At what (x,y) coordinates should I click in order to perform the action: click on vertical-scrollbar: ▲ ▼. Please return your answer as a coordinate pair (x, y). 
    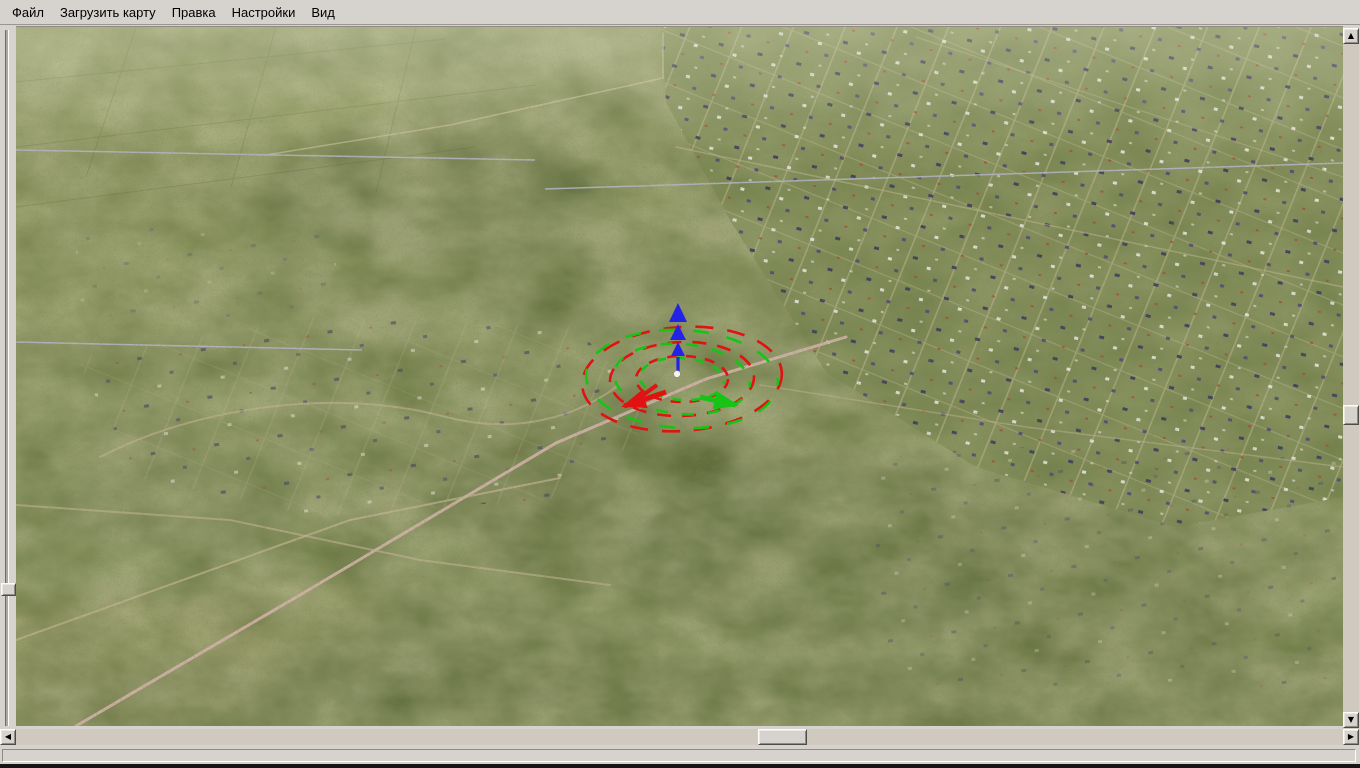
    Looking at the image, I should click on (1351, 379).